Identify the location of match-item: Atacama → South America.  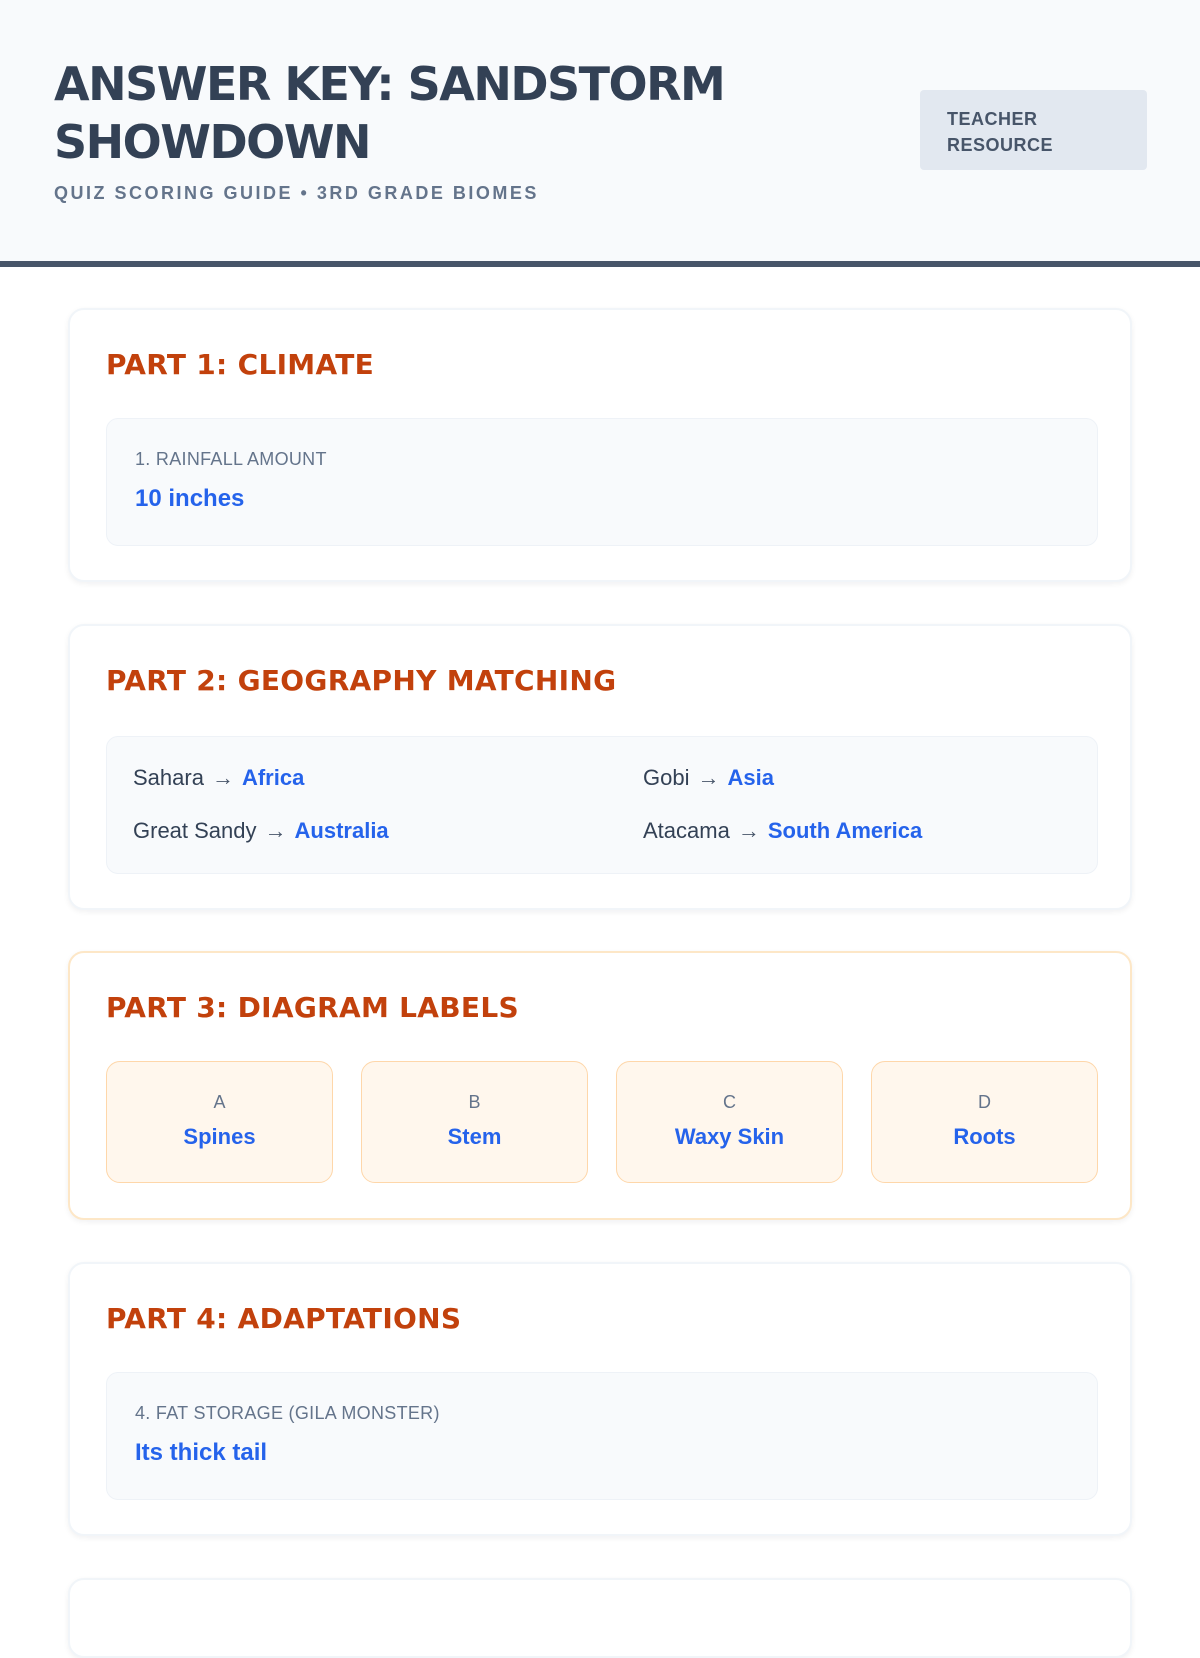
(782, 831).